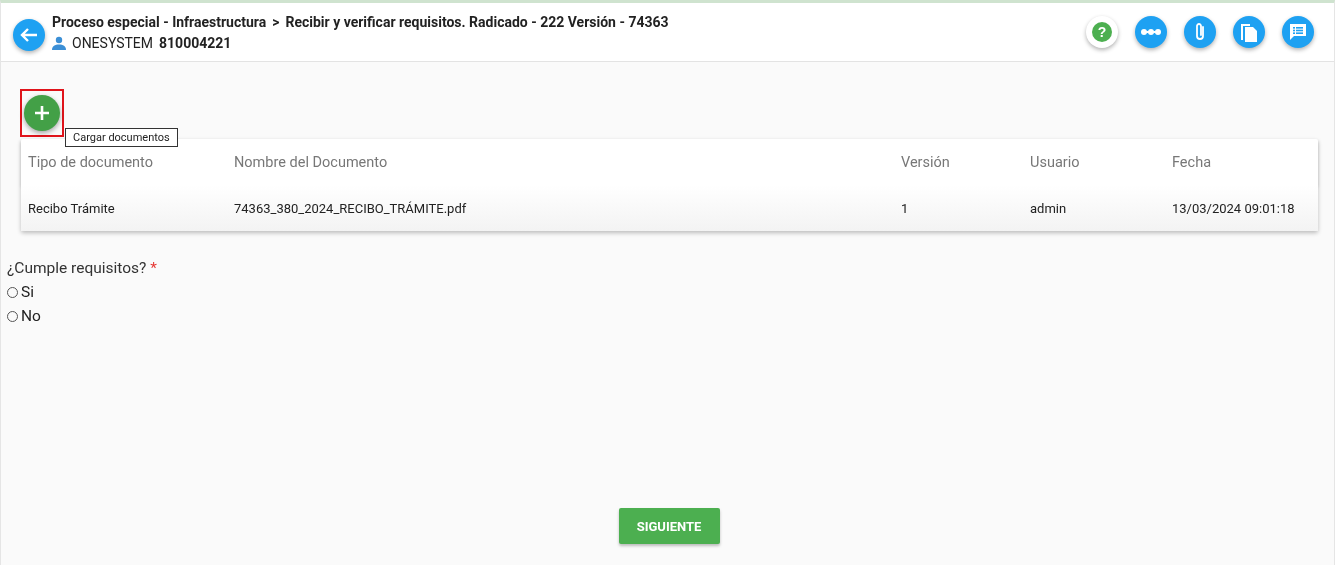 This screenshot has height=565, width=1335. I want to click on comments-button, so click(1298, 32).